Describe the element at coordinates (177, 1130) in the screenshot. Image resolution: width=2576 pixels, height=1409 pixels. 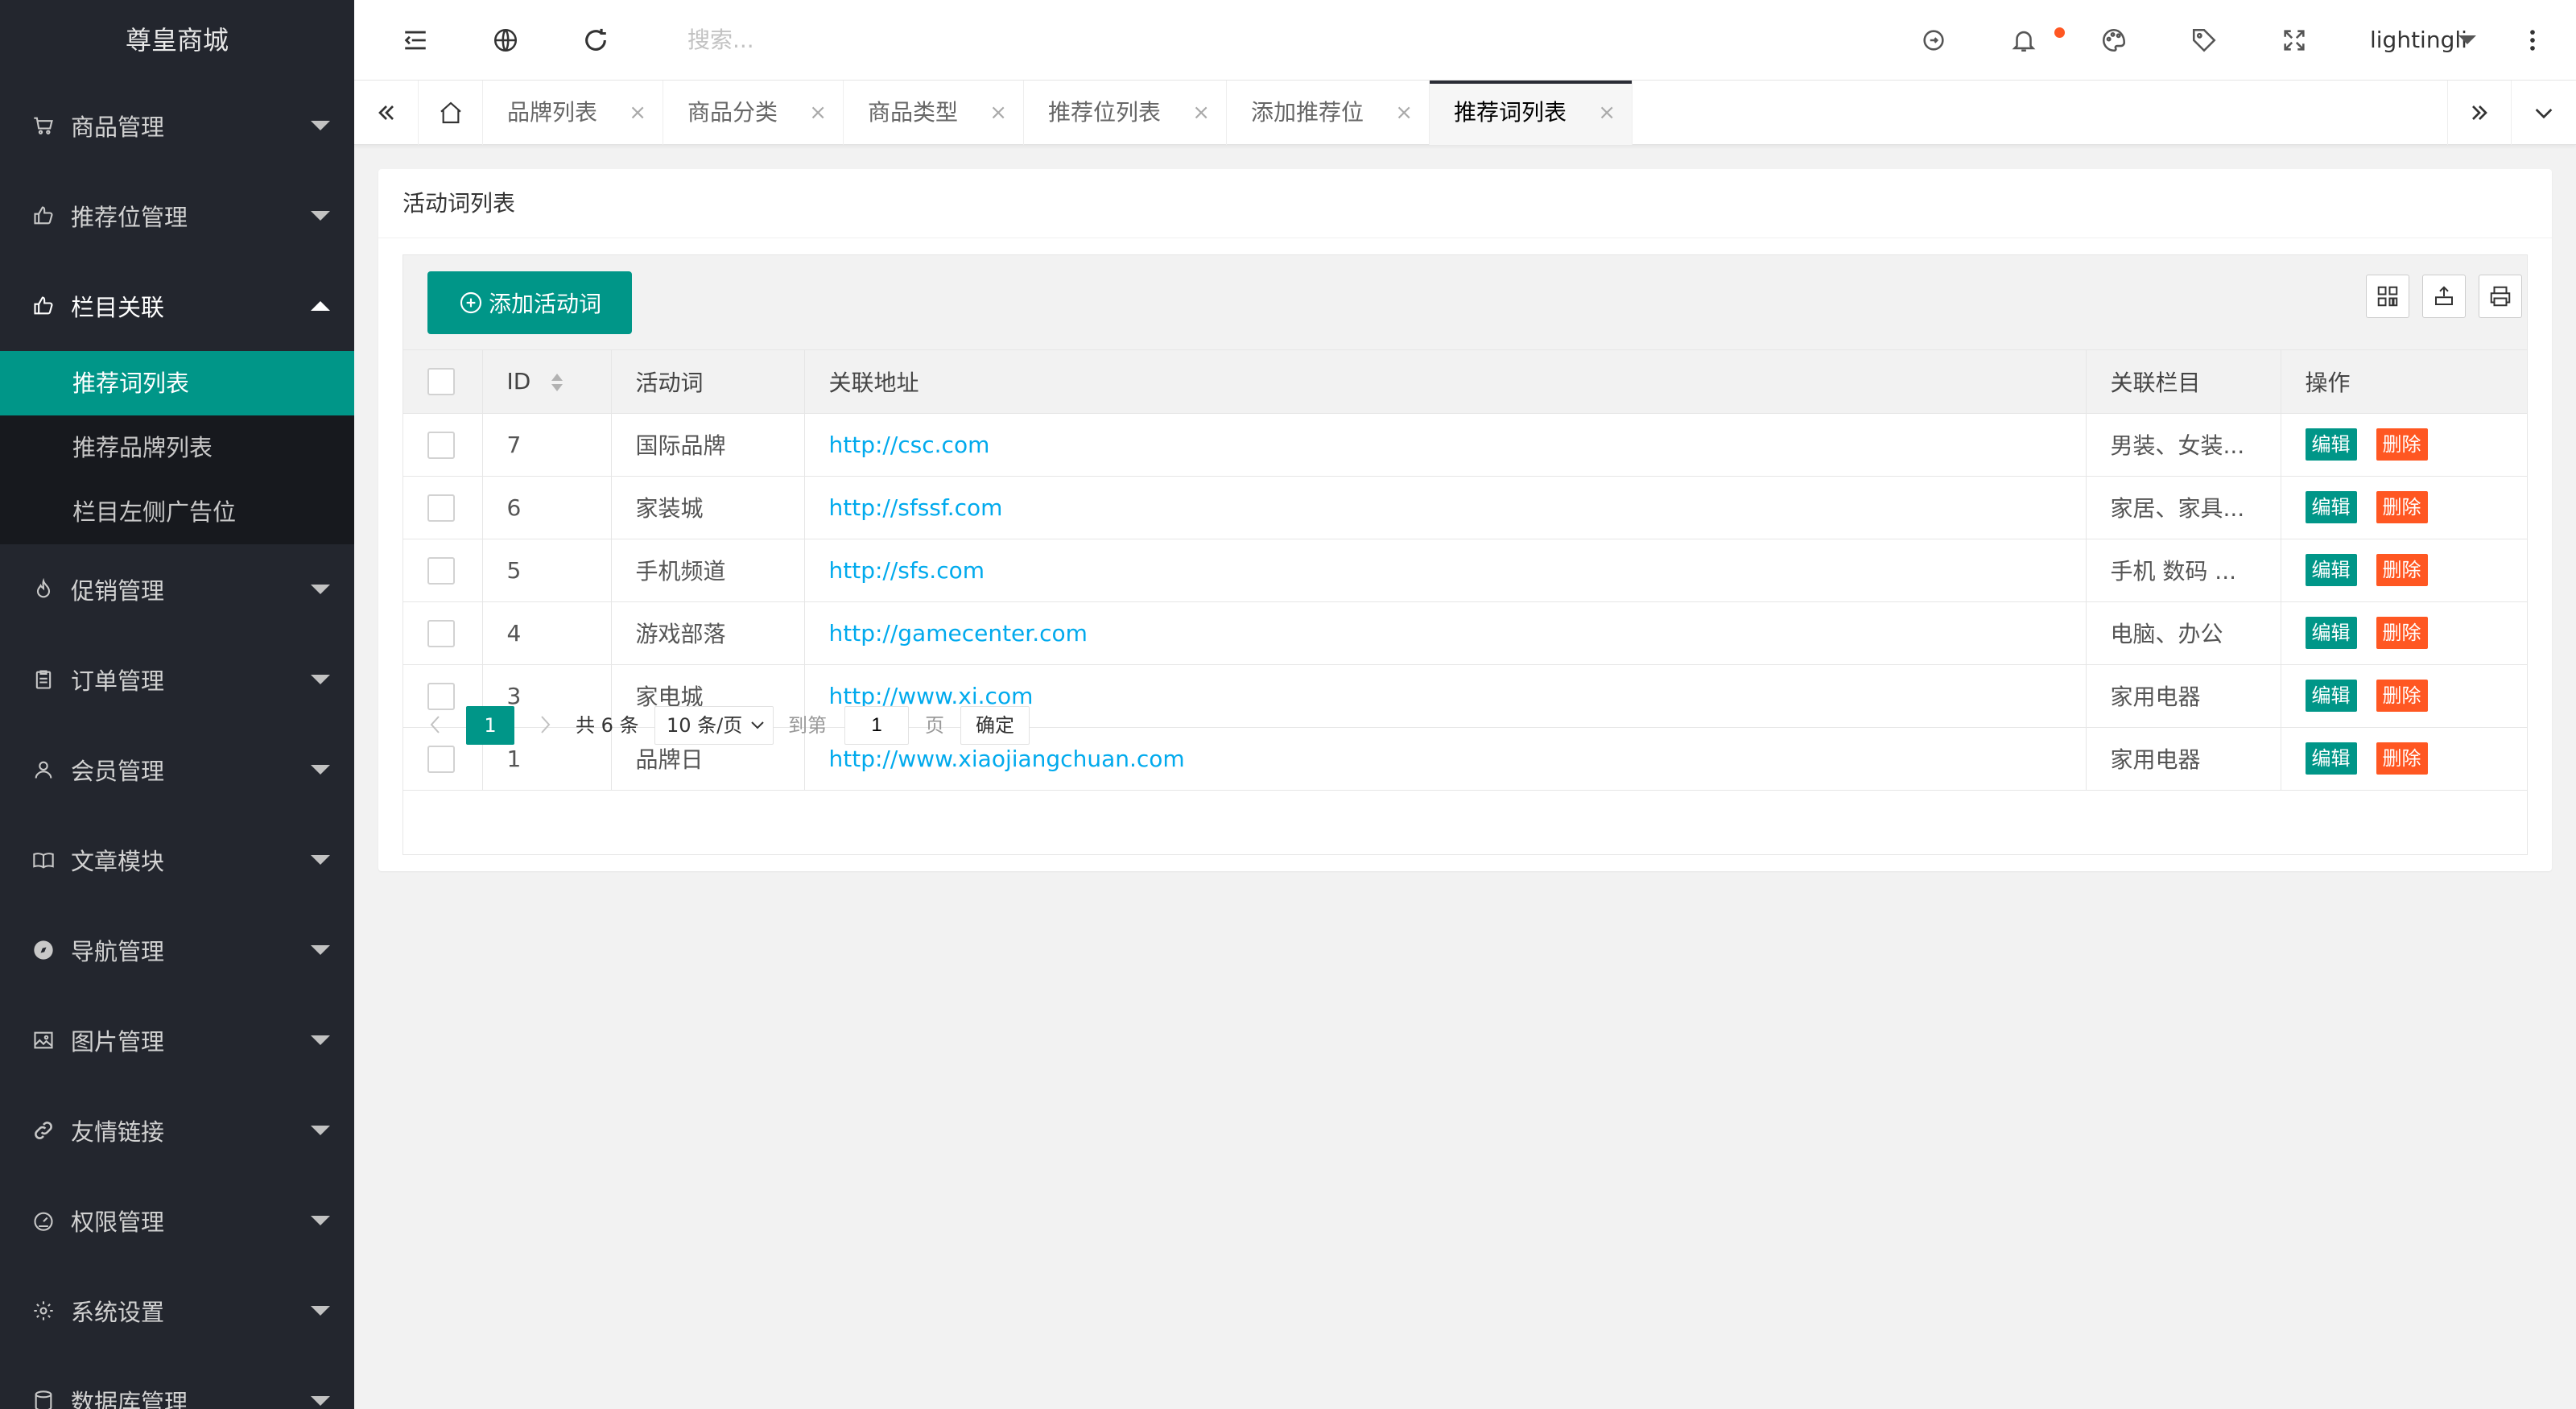
I see `sidebar-item-links: 友情链接` at that location.